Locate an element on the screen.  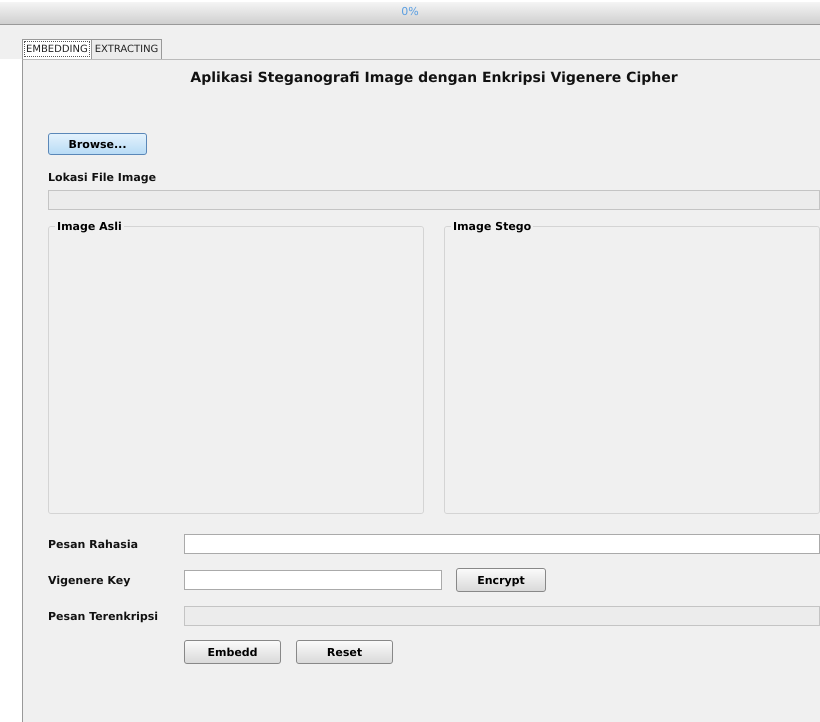
field-label: Pesan Rahasia is located at coordinates (94, 544).